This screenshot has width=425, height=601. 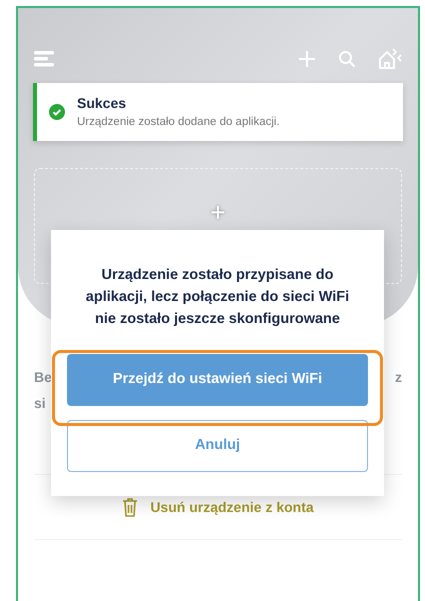 I want to click on cancel-button: Anuluj, so click(x=217, y=446).